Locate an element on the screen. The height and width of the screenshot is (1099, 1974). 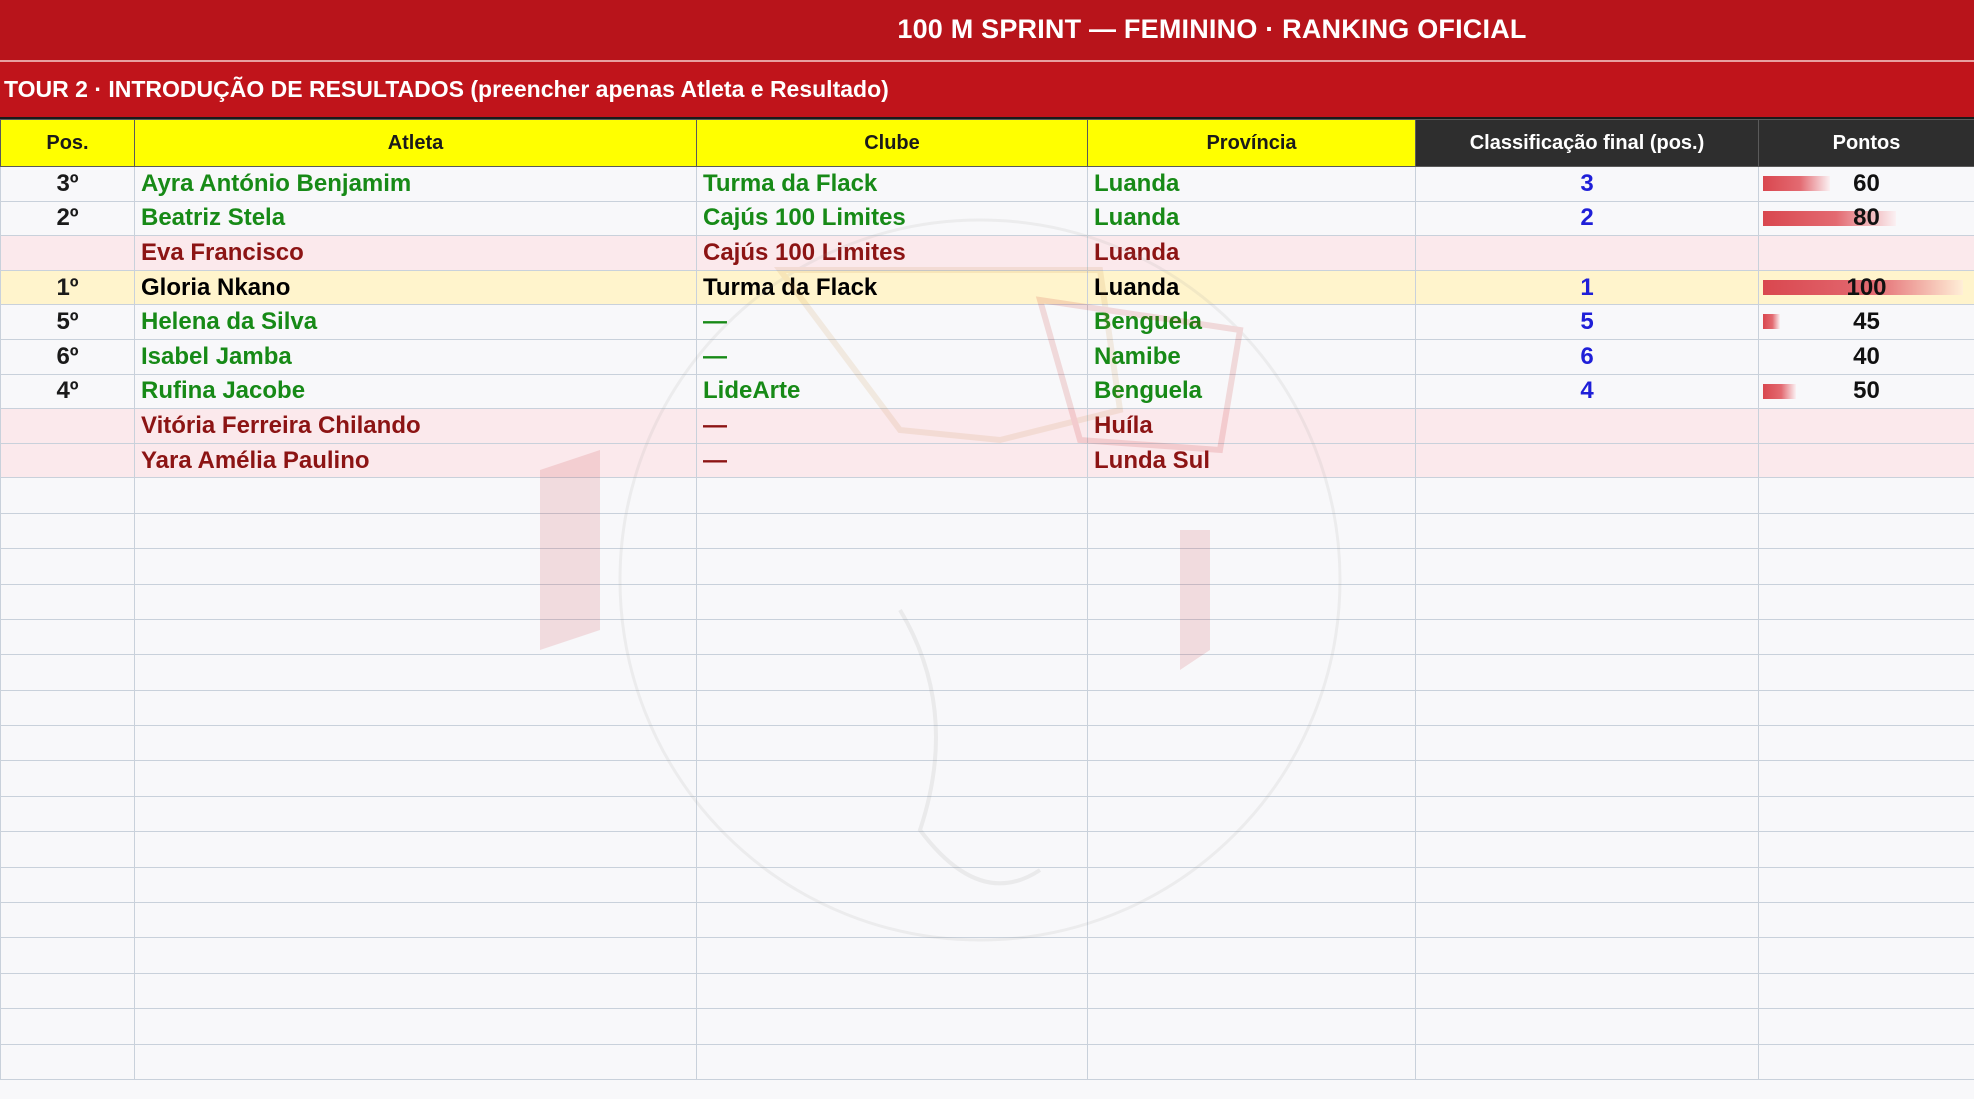
cell-points: 50 is located at coordinates (1866, 391).